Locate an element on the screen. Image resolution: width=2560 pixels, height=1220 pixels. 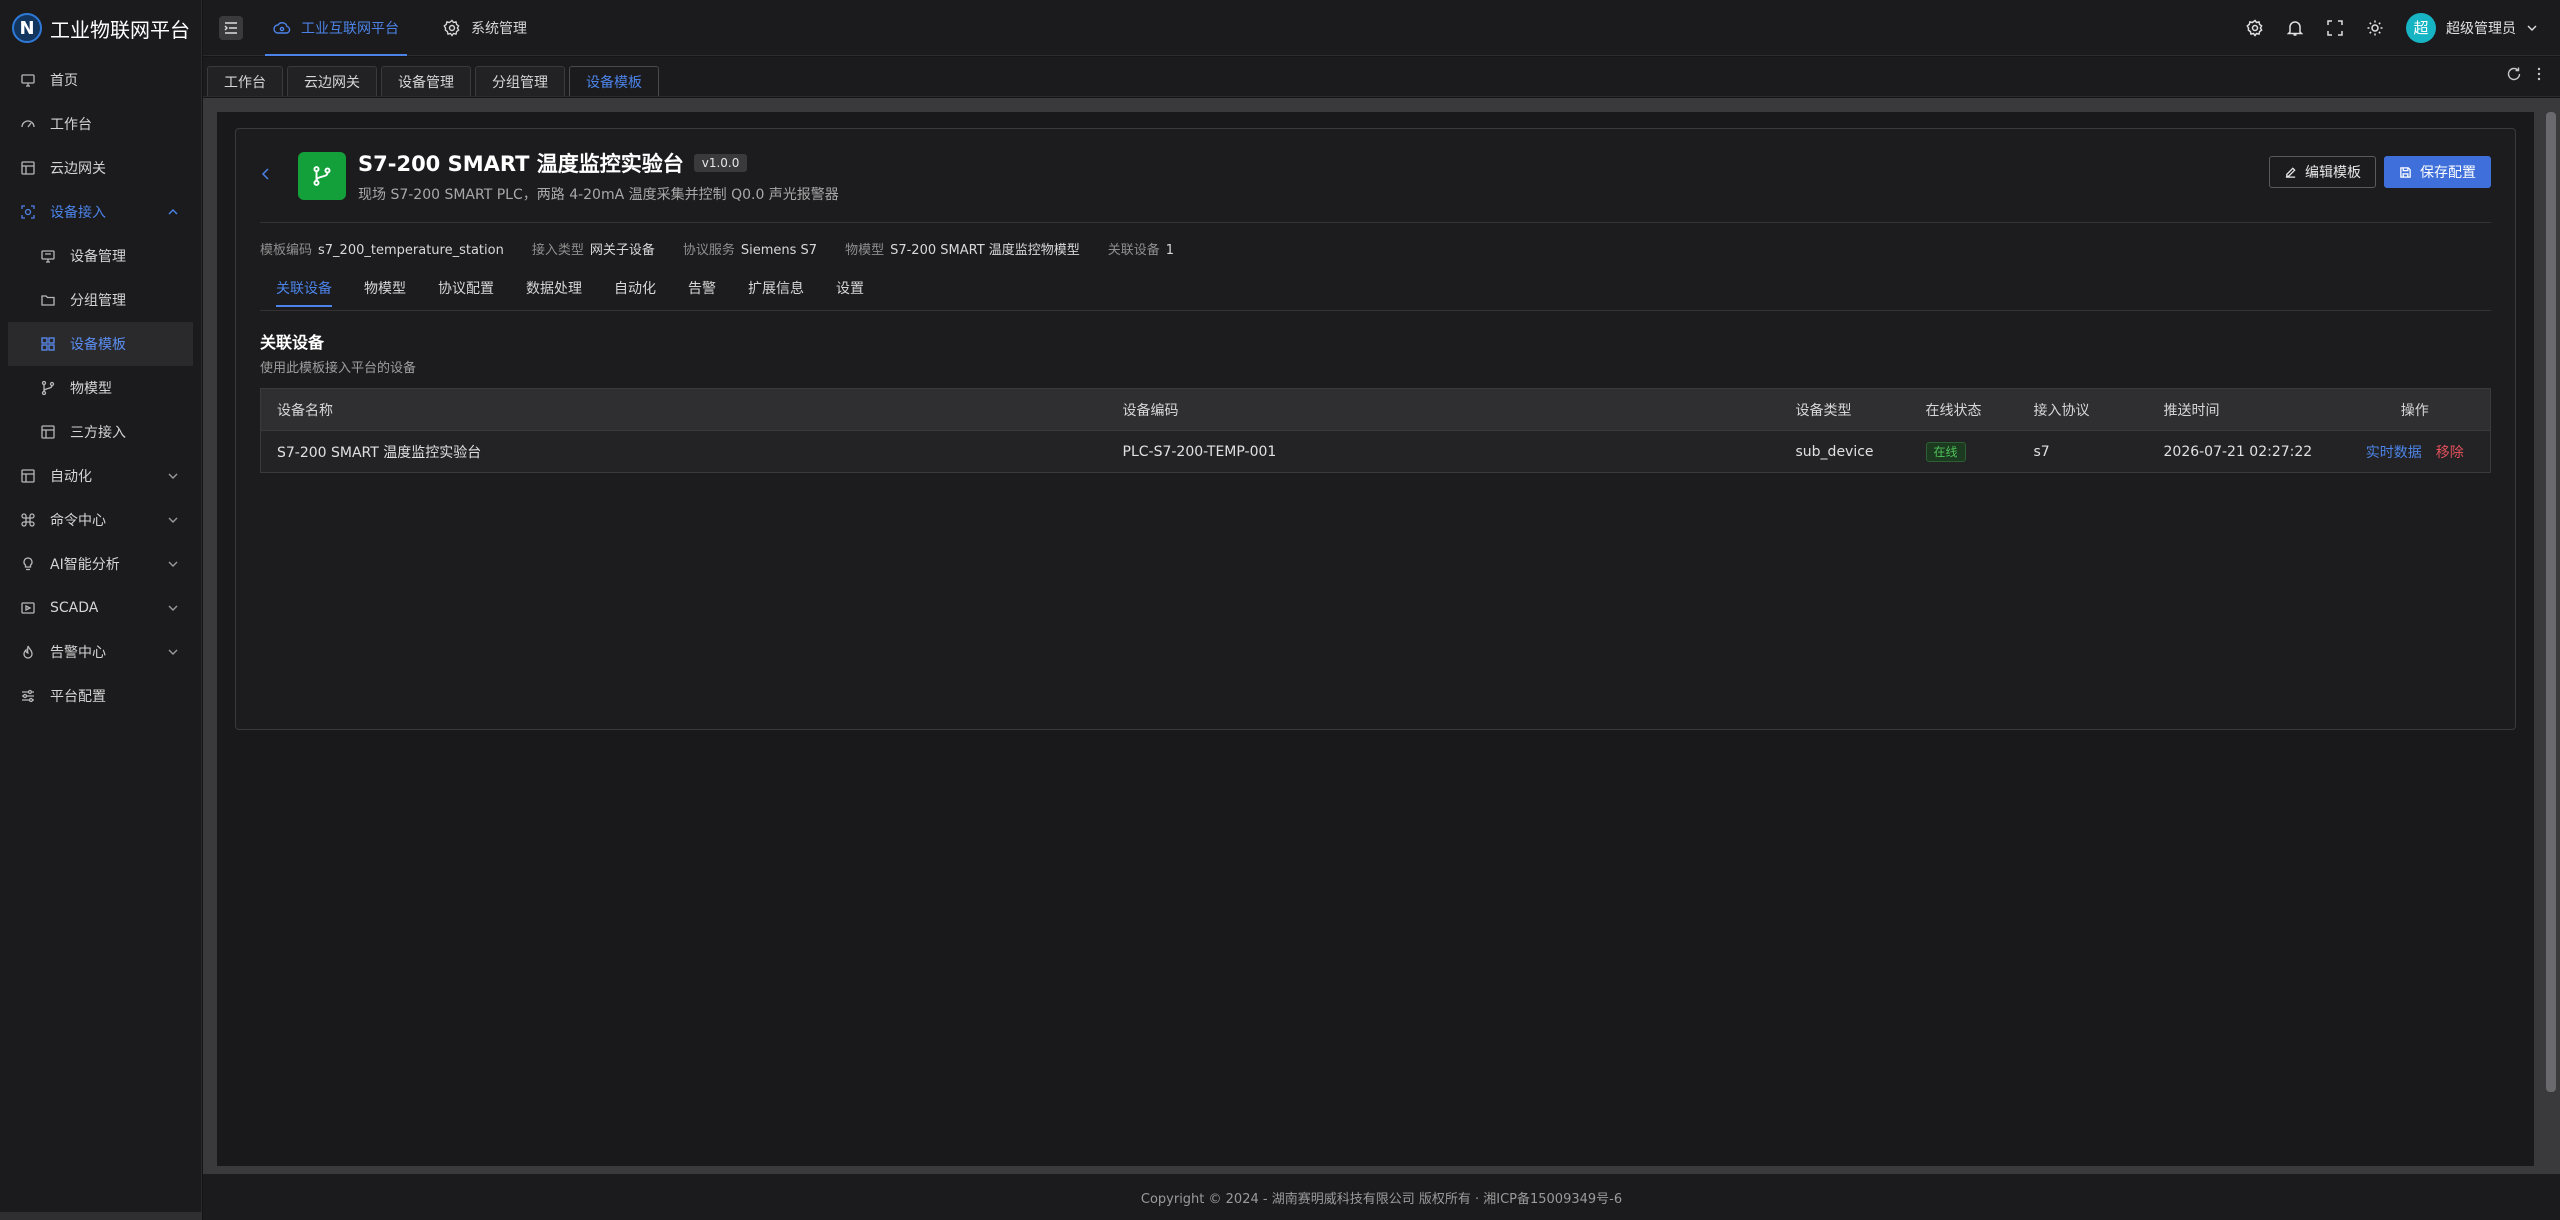
sidebar-item-gateway: 云边网关 is located at coordinates (100, 168).